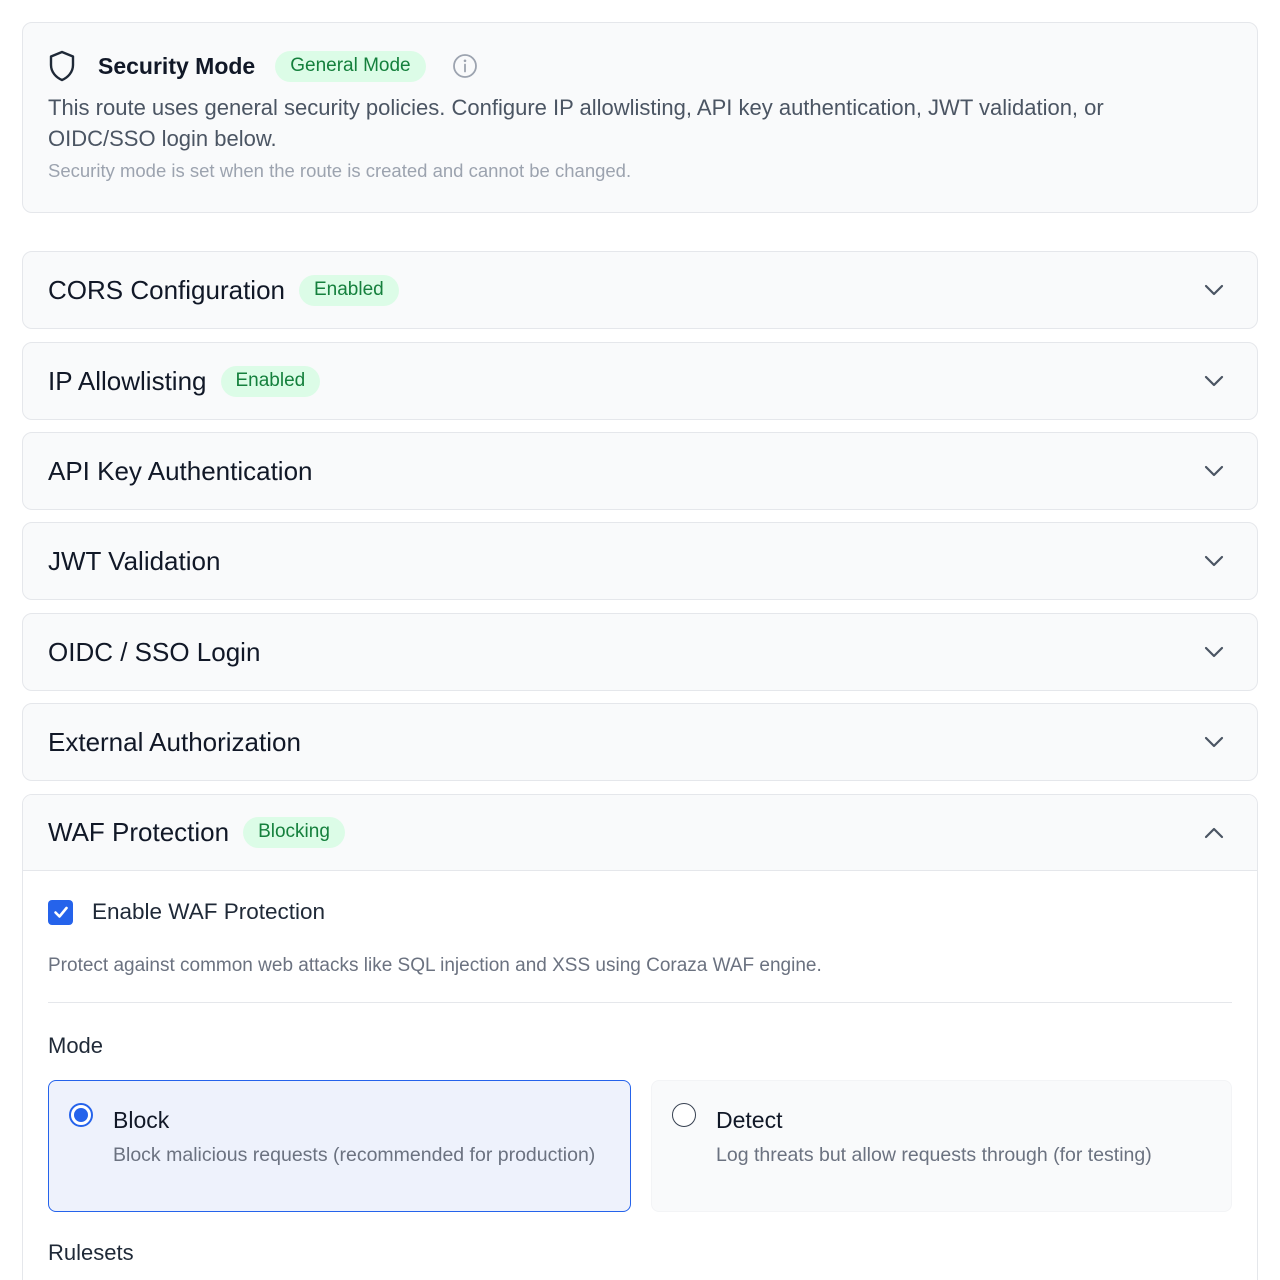  What do you see at coordinates (465, 66) in the screenshot?
I see `info-icon` at bounding box center [465, 66].